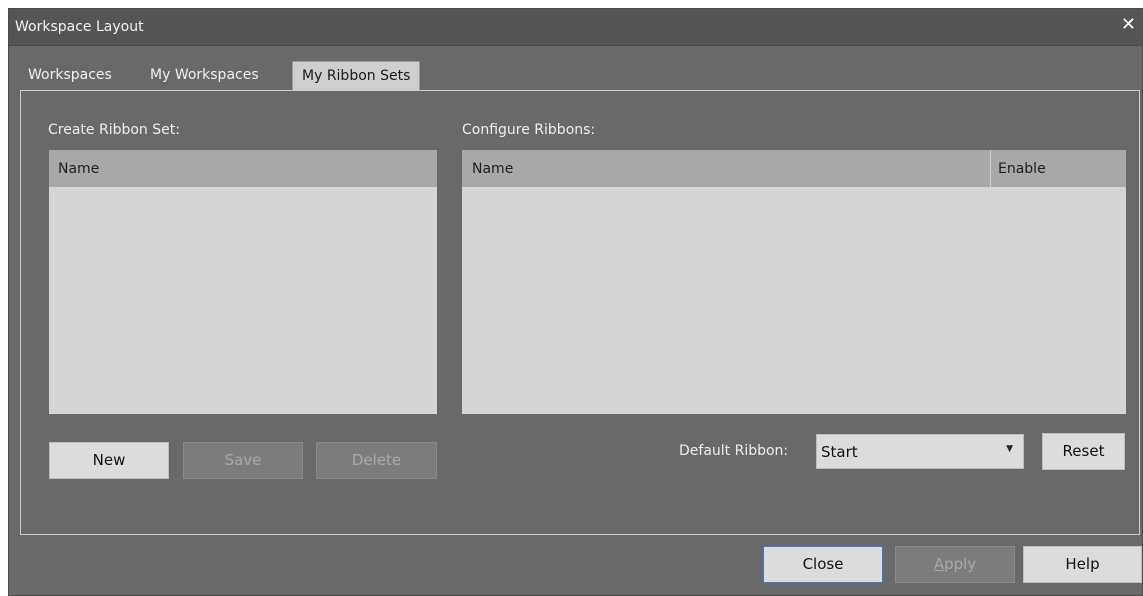  I want to click on column-enable-header: Enable, so click(1022, 169).